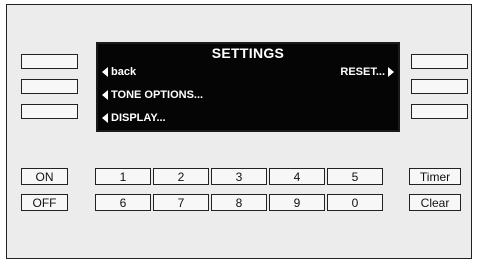 This screenshot has width=479, height=264. What do you see at coordinates (239, 202) in the screenshot?
I see `digit-8-button: 8` at bounding box center [239, 202].